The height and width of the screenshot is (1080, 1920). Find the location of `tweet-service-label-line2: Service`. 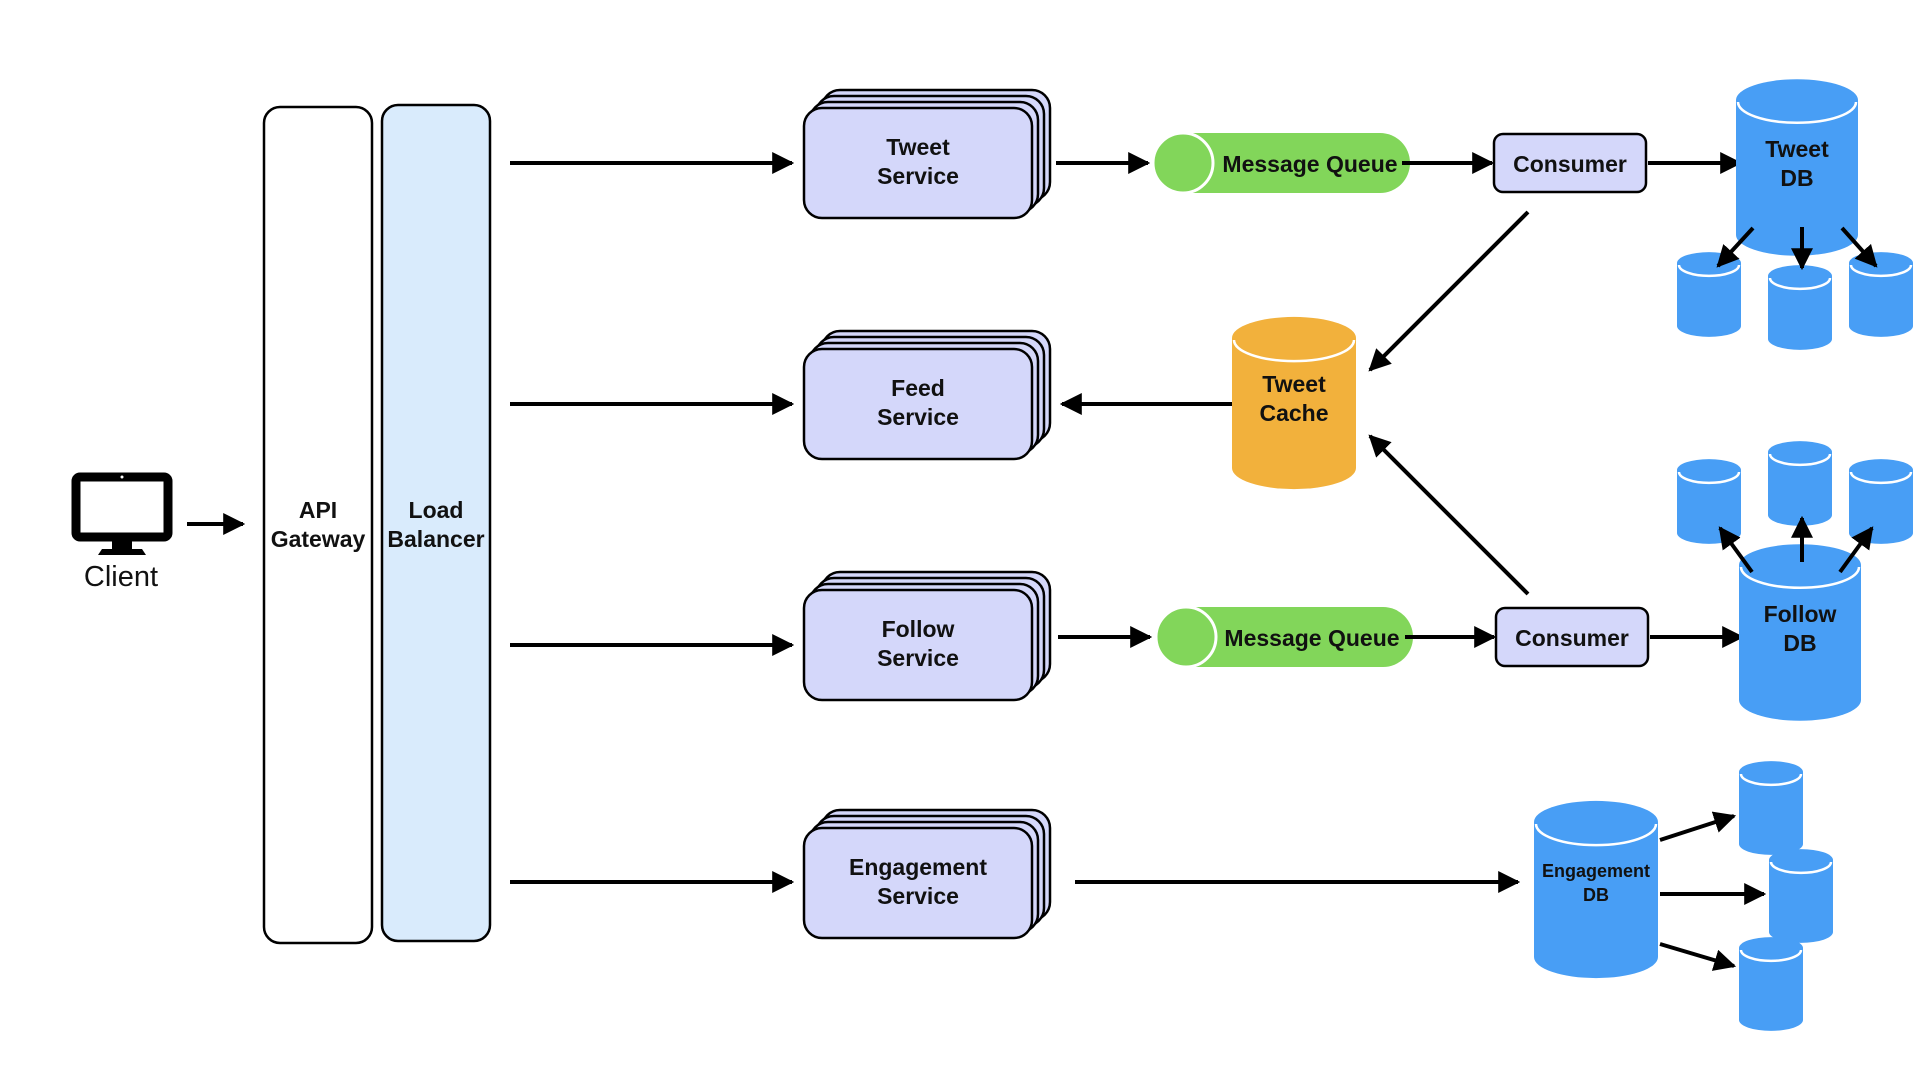

tweet-service-label-line2: Service is located at coordinates (918, 176).